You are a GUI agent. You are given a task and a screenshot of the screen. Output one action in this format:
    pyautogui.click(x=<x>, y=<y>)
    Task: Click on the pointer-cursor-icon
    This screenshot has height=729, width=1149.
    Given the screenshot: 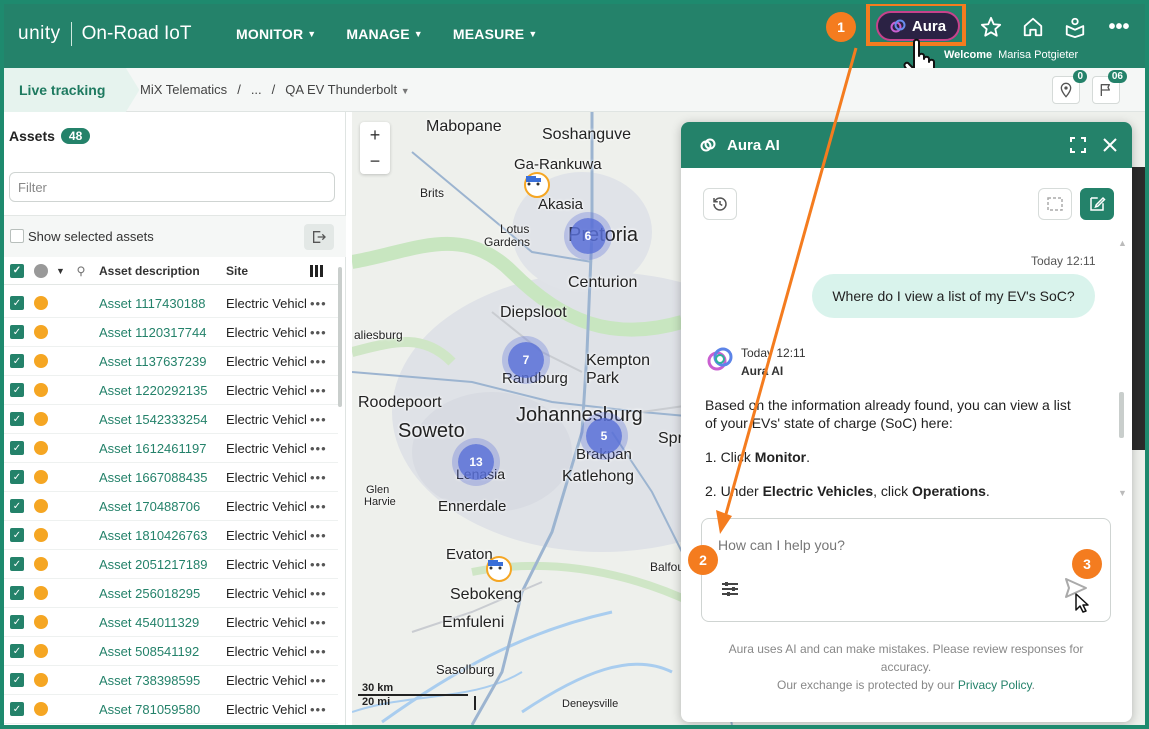 What is the action you would take?
    pyautogui.click(x=1082, y=603)
    